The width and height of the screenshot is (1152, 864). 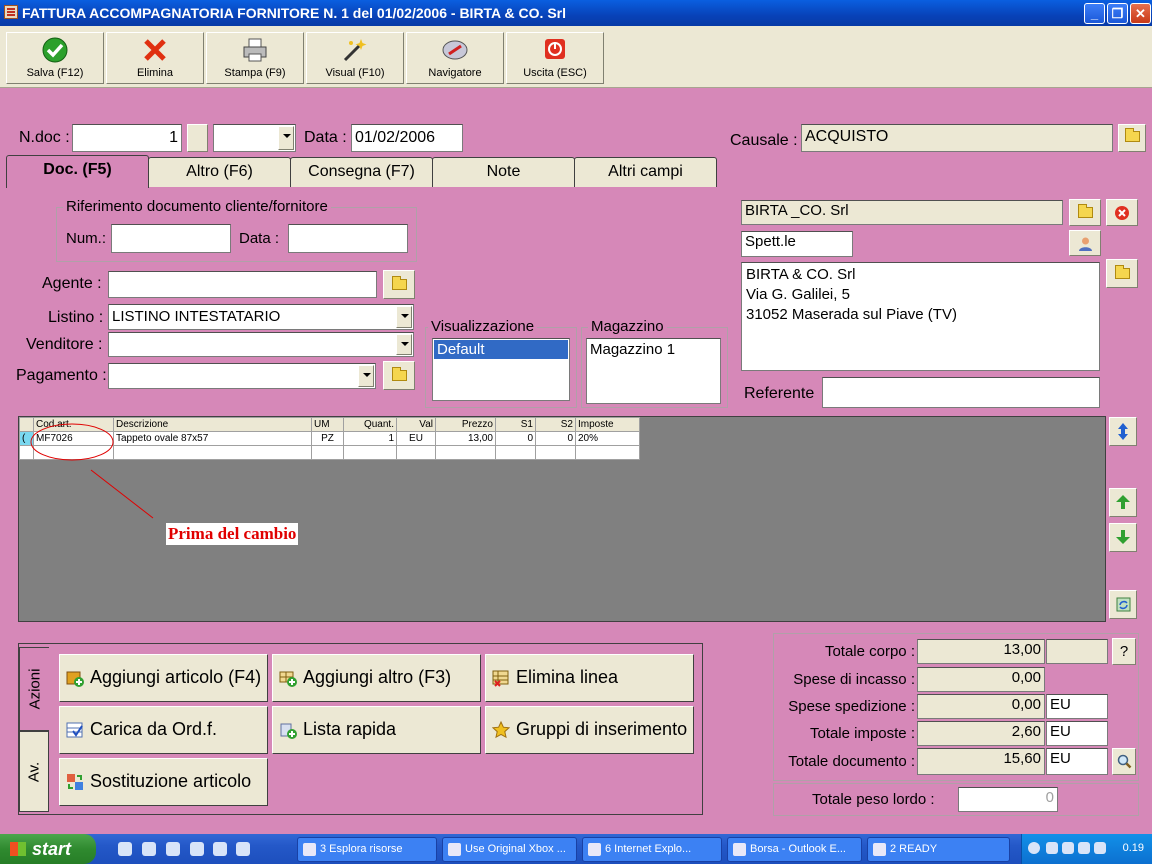 What do you see at coordinates (220, 849) in the screenshot?
I see `media-quicklaunch-icon` at bounding box center [220, 849].